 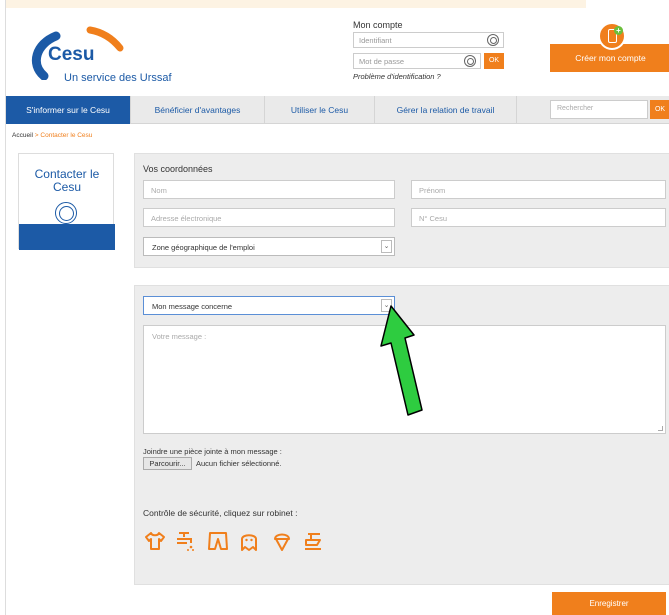 I want to click on attach-label: Joindre une pièce jointe à mon message :, so click(x=212, y=451).